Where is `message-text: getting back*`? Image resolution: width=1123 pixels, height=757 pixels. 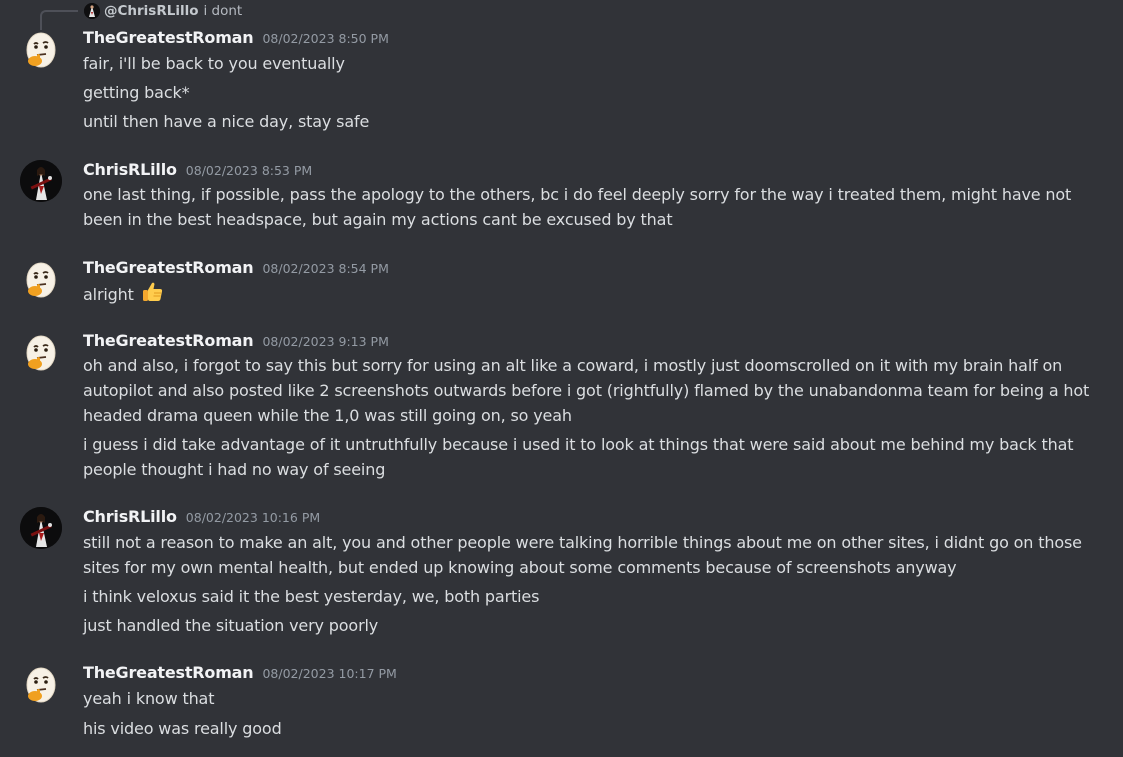
message-text: getting back* is located at coordinates (136, 92).